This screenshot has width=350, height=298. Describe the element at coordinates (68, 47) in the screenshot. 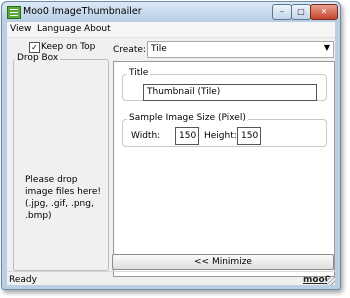

I see `keep-on-top-label: Keep on Top` at that location.